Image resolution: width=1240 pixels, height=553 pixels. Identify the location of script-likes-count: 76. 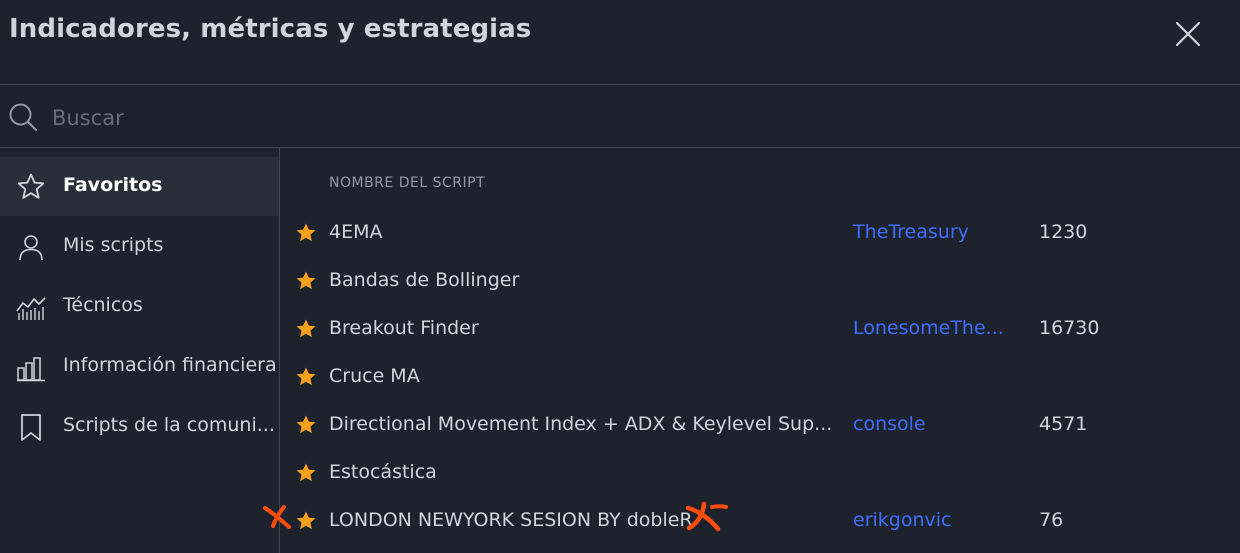
(1051, 520).